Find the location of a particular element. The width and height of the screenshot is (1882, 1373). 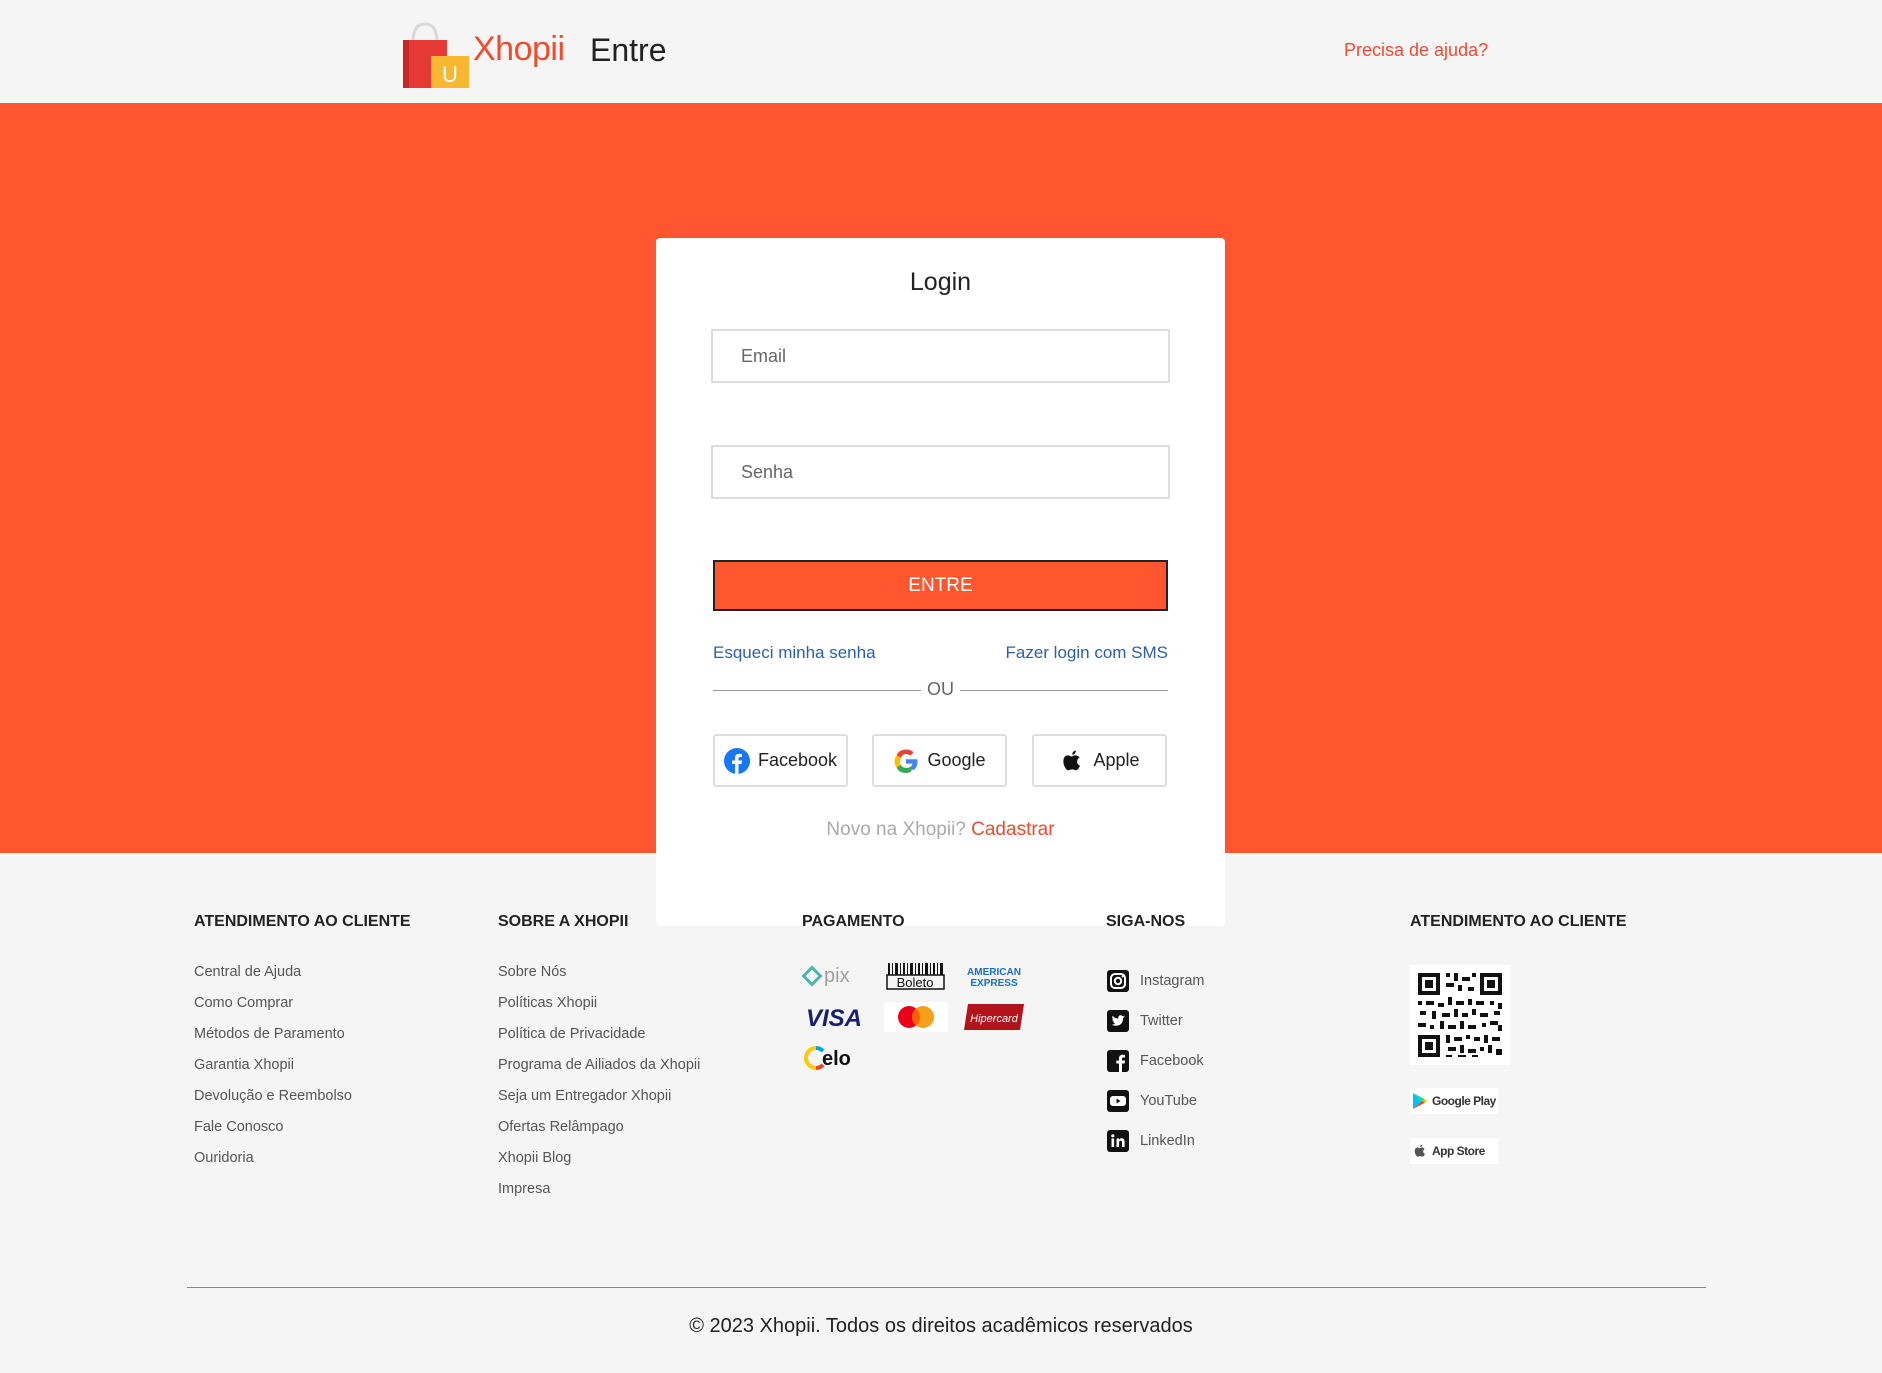

footer-link-blog: Xhopii Blog is located at coordinates (534, 1158).